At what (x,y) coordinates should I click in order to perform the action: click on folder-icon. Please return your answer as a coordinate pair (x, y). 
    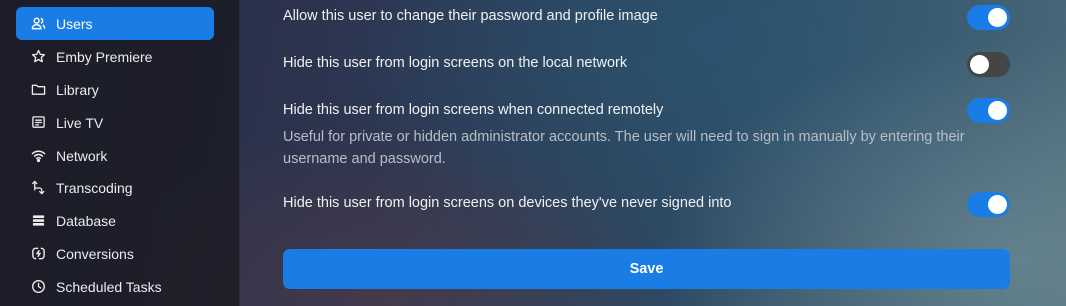
    Looking at the image, I should click on (38, 90).